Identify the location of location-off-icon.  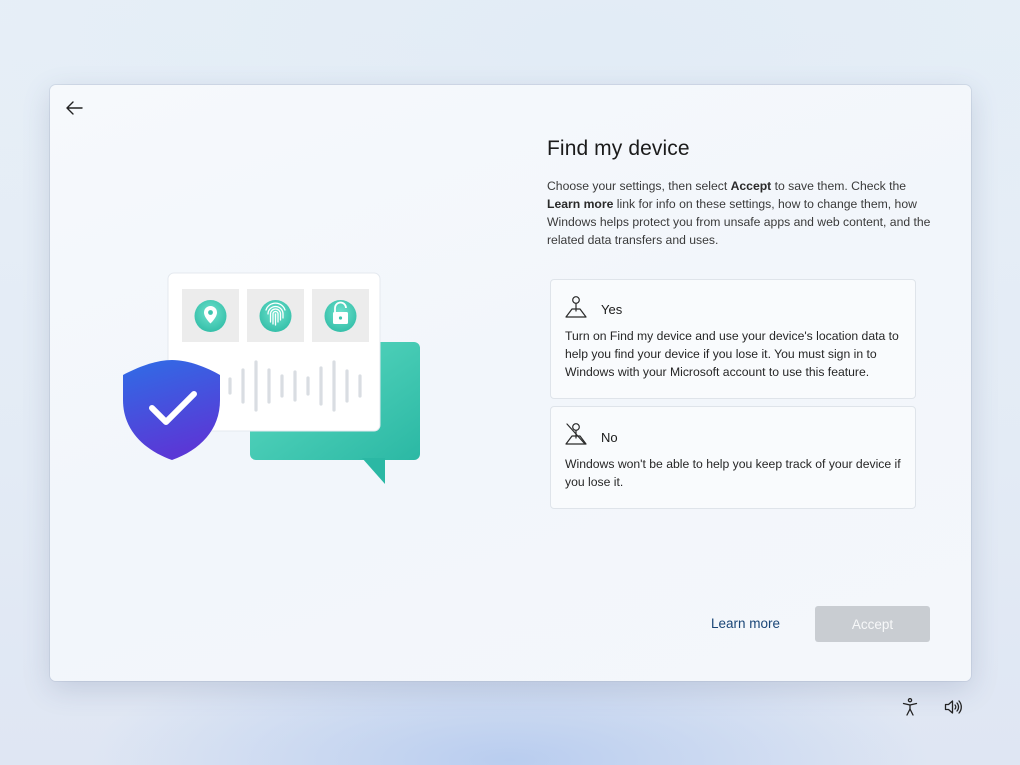
(576, 434).